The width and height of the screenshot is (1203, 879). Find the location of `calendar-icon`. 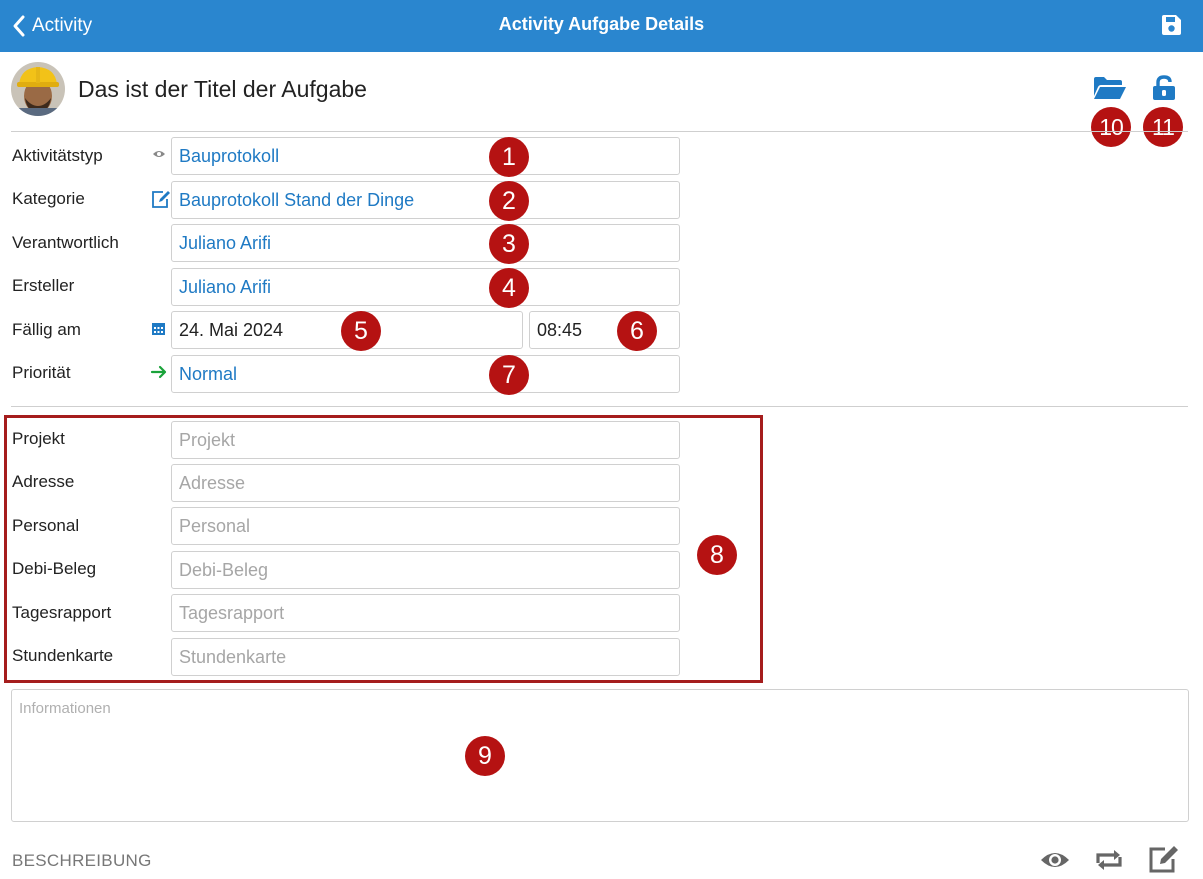

calendar-icon is located at coordinates (158, 329).